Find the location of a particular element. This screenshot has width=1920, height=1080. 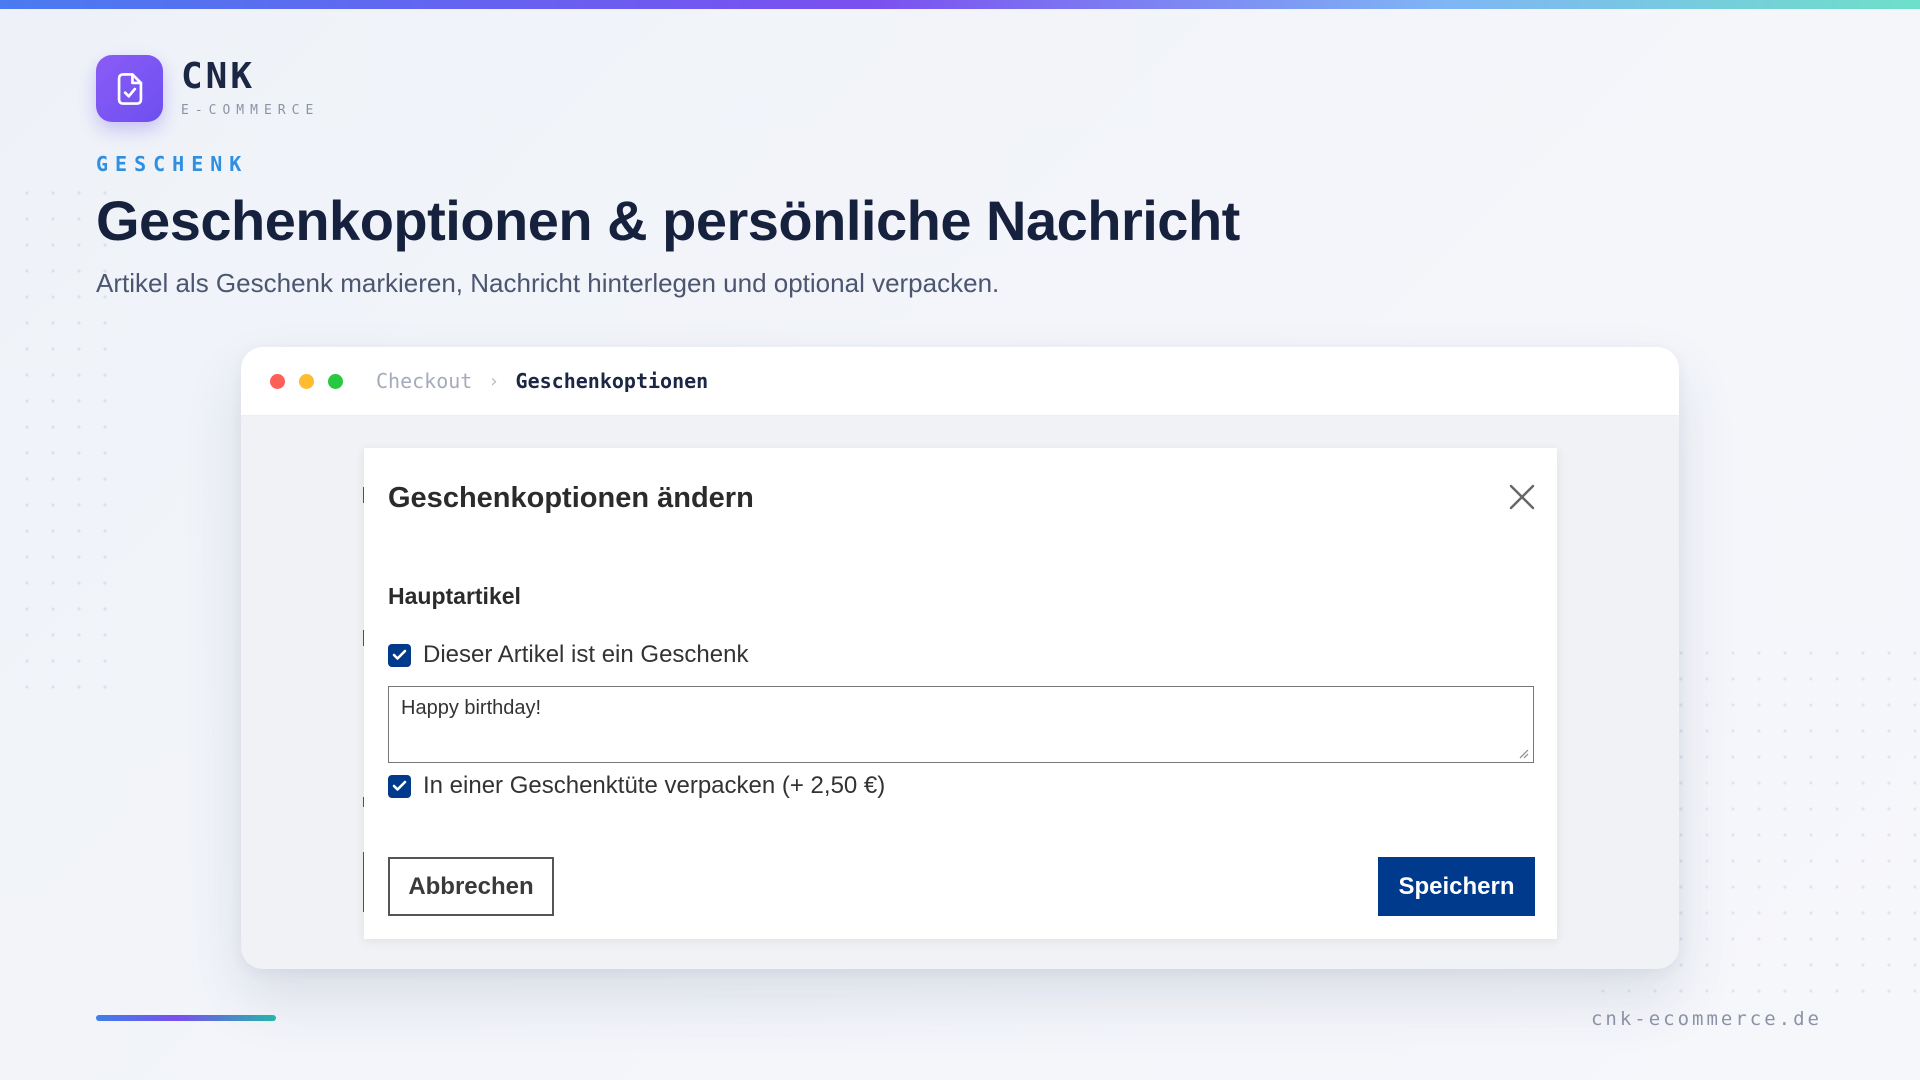

gift-message-value: Happy birthday! is located at coordinates (471, 708).